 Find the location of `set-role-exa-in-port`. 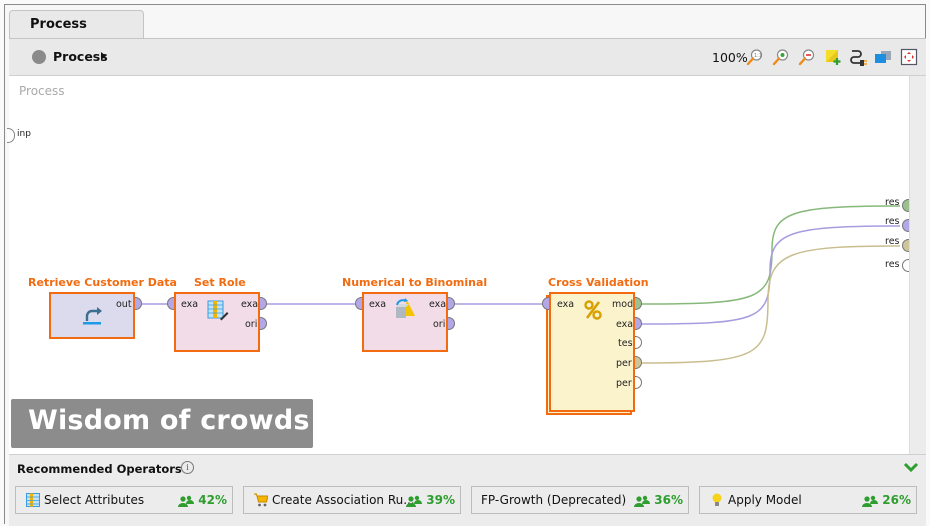

set-role-exa-in-port is located at coordinates (170, 303).